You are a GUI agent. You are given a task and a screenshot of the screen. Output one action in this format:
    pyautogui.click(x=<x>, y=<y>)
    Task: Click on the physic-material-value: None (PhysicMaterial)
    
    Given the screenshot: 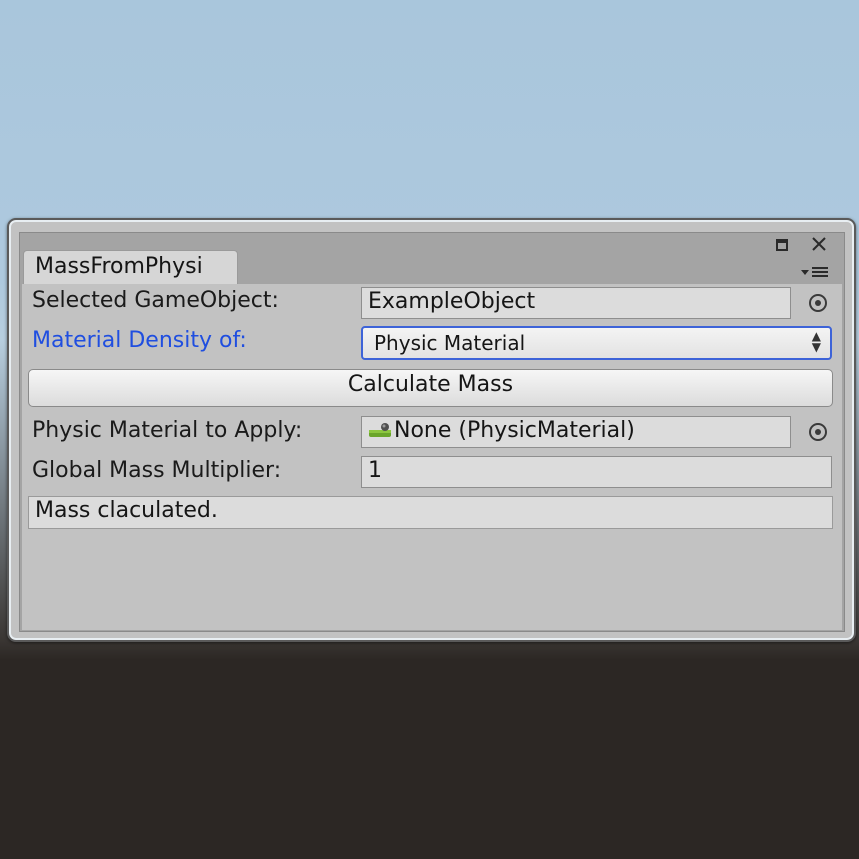 What is the action you would take?
    pyautogui.click(x=514, y=430)
    